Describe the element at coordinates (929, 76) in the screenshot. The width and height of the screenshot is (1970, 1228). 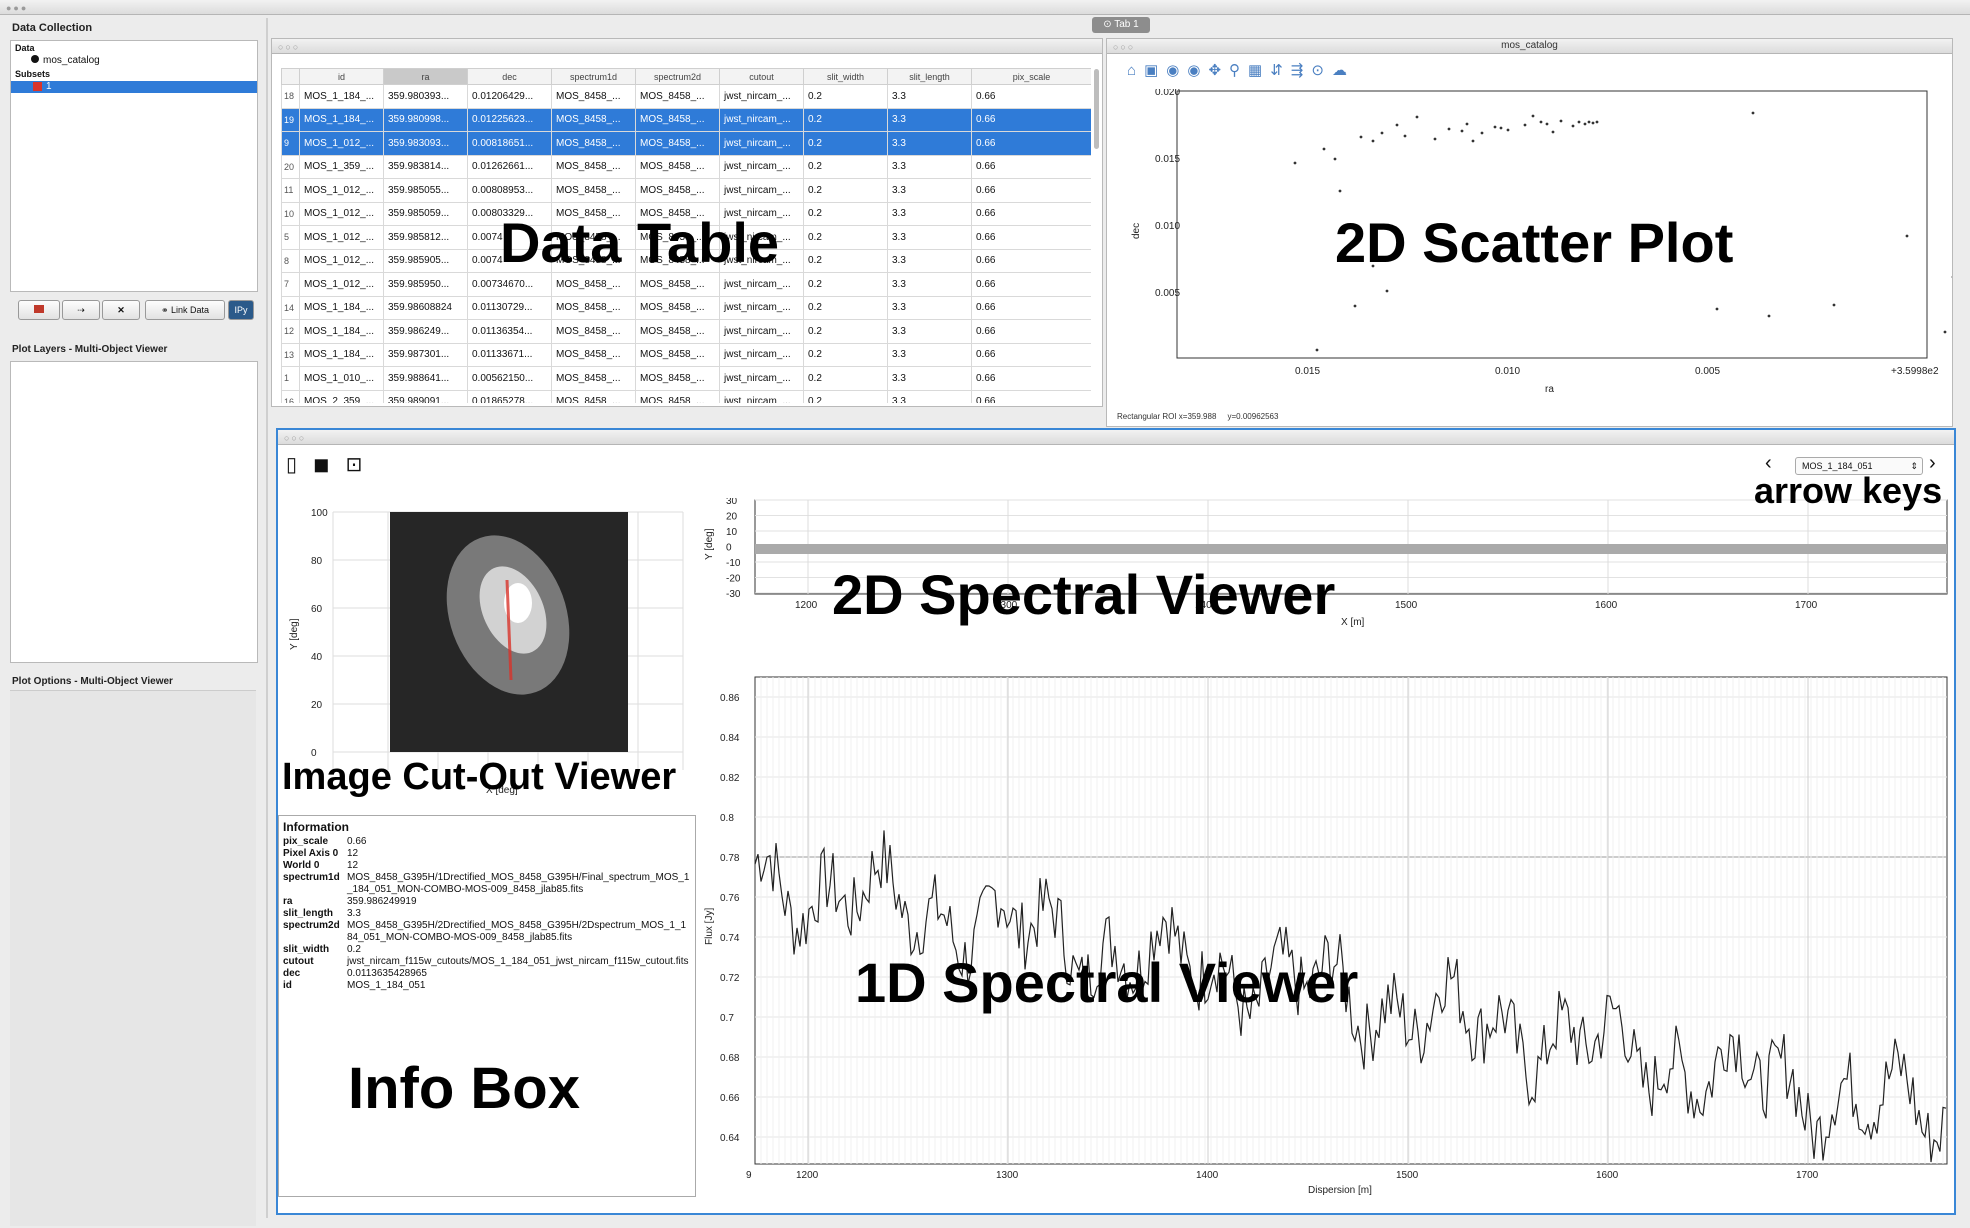
I see `column-header: slit_length` at that location.